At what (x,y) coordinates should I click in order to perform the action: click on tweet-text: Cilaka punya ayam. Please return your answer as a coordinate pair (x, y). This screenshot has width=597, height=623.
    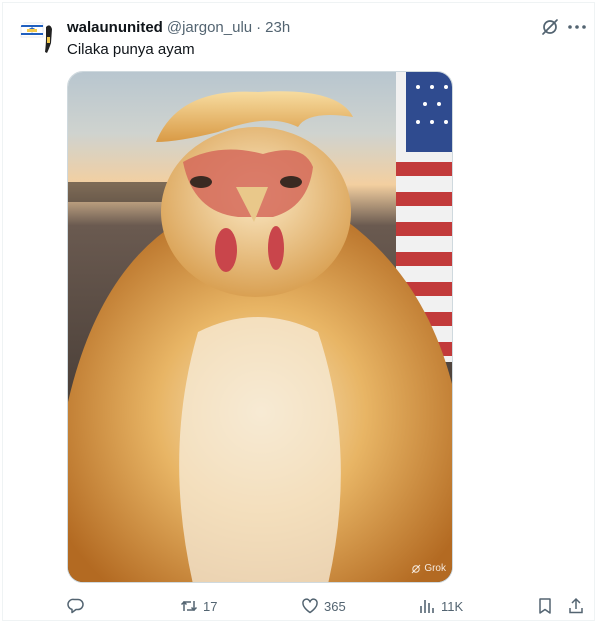
    Looking at the image, I should click on (131, 49).